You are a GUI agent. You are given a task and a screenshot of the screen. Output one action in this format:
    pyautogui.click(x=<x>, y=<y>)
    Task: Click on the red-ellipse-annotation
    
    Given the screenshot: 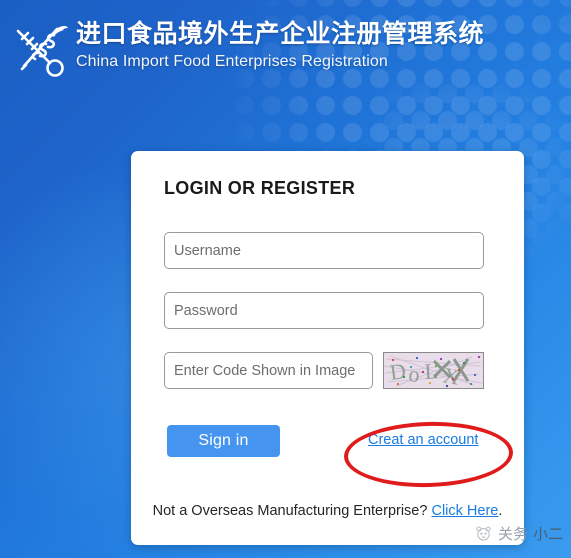 What is the action you would take?
    pyautogui.click(x=428, y=454)
    